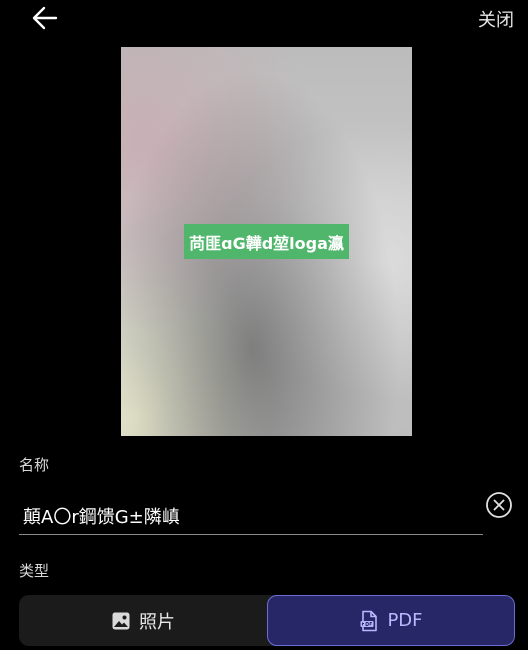 The height and width of the screenshot is (650, 528). Describe the element at coordinates (121, 620) in the screenshot. I see `image-icon` at that location.